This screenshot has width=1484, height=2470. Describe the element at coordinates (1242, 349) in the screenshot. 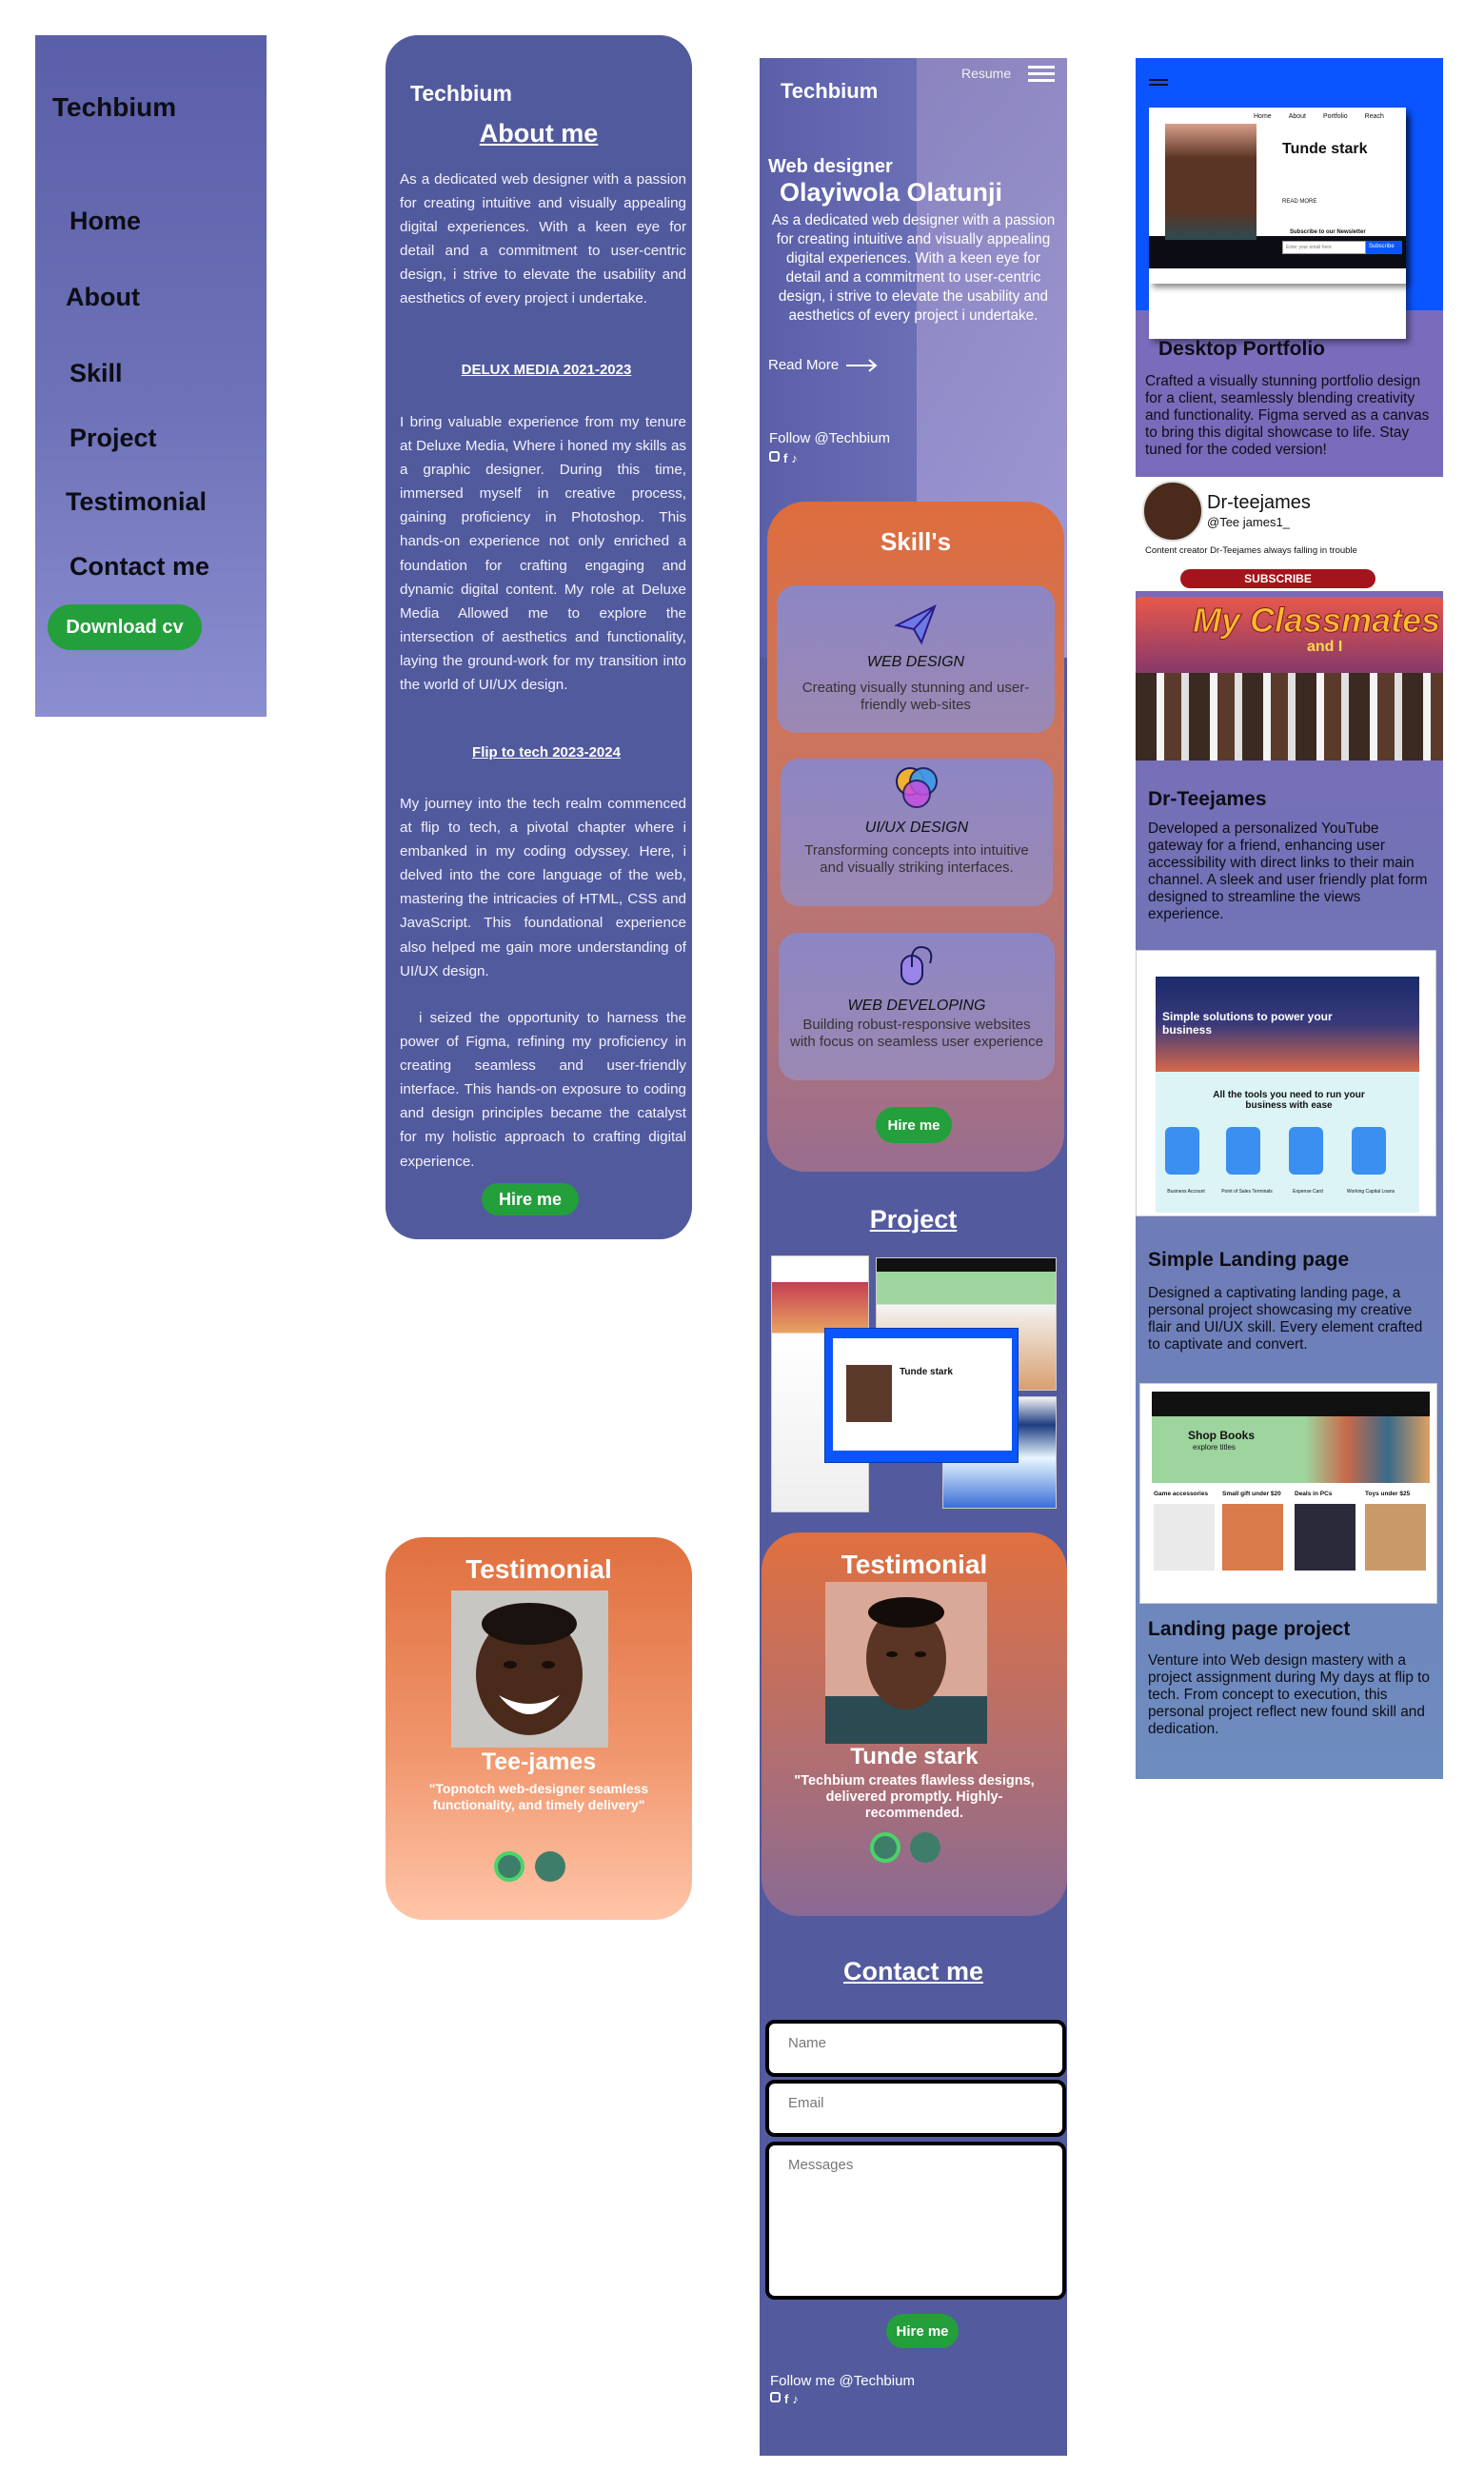

I see `desktop-portfolio-title: Desktop Portfolio` at that location.